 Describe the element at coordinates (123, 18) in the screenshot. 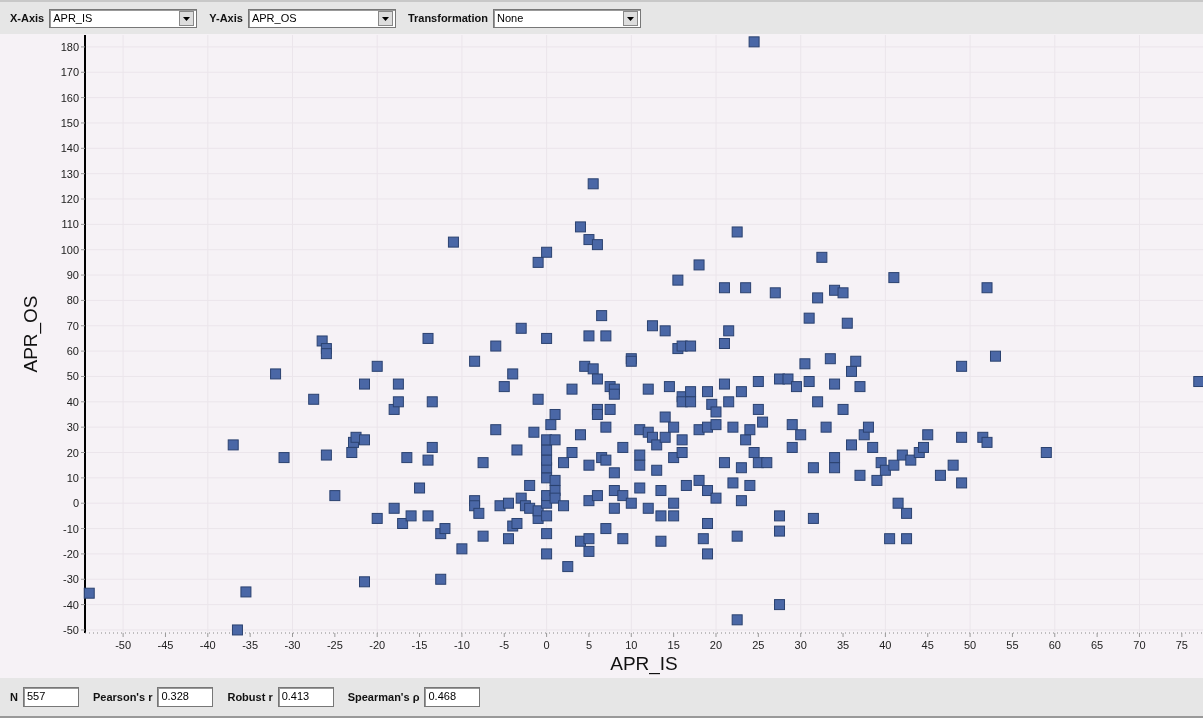

I see `dropdown: APR_IS` at that location.